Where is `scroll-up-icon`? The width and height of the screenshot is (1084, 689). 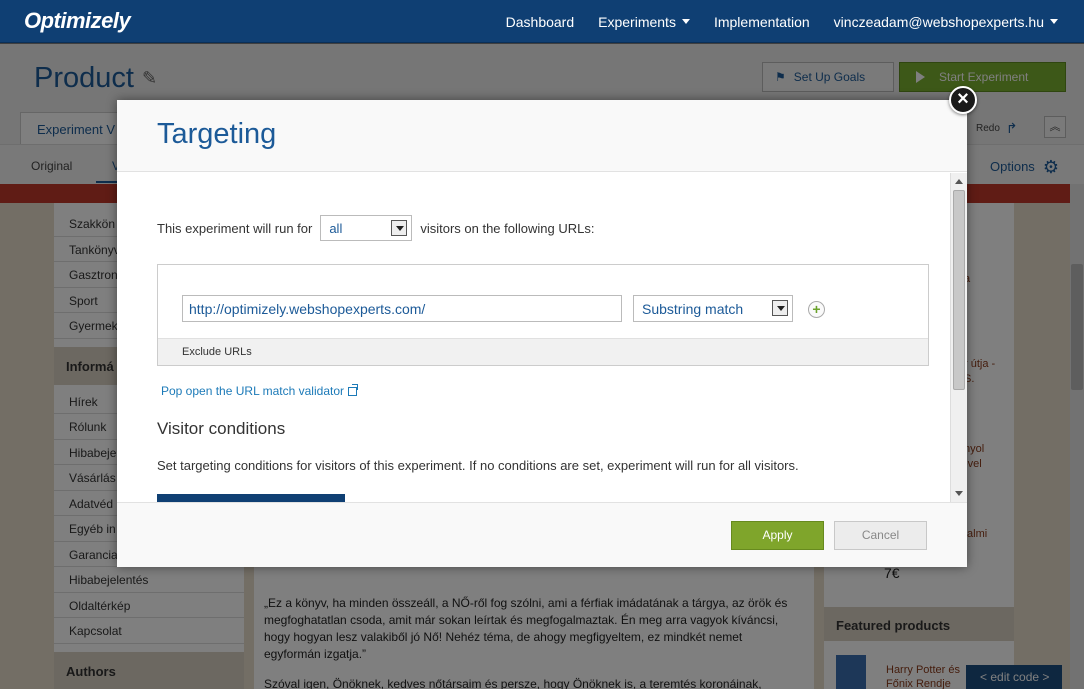 scroll-up-icon is located at coordinates (959, 181).